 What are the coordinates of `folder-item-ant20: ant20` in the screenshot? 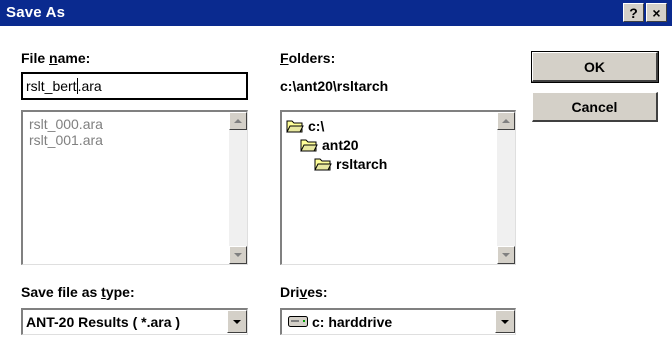 It's located at (329, 145).